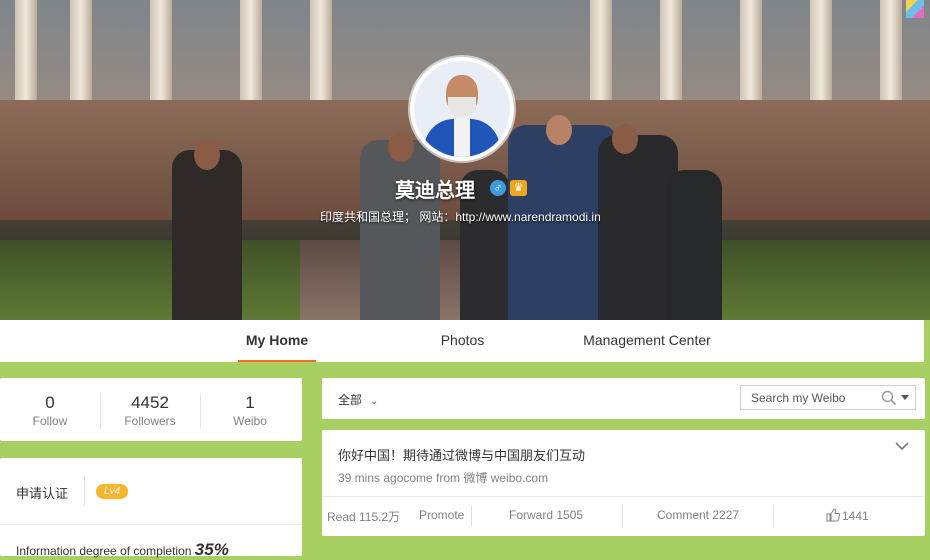 This screenshot has width=930, height=560. What do you see at coordinates (833, 515) in the screenshot?
I see `thumbs-up-icon` at bounding box center [833, 515].